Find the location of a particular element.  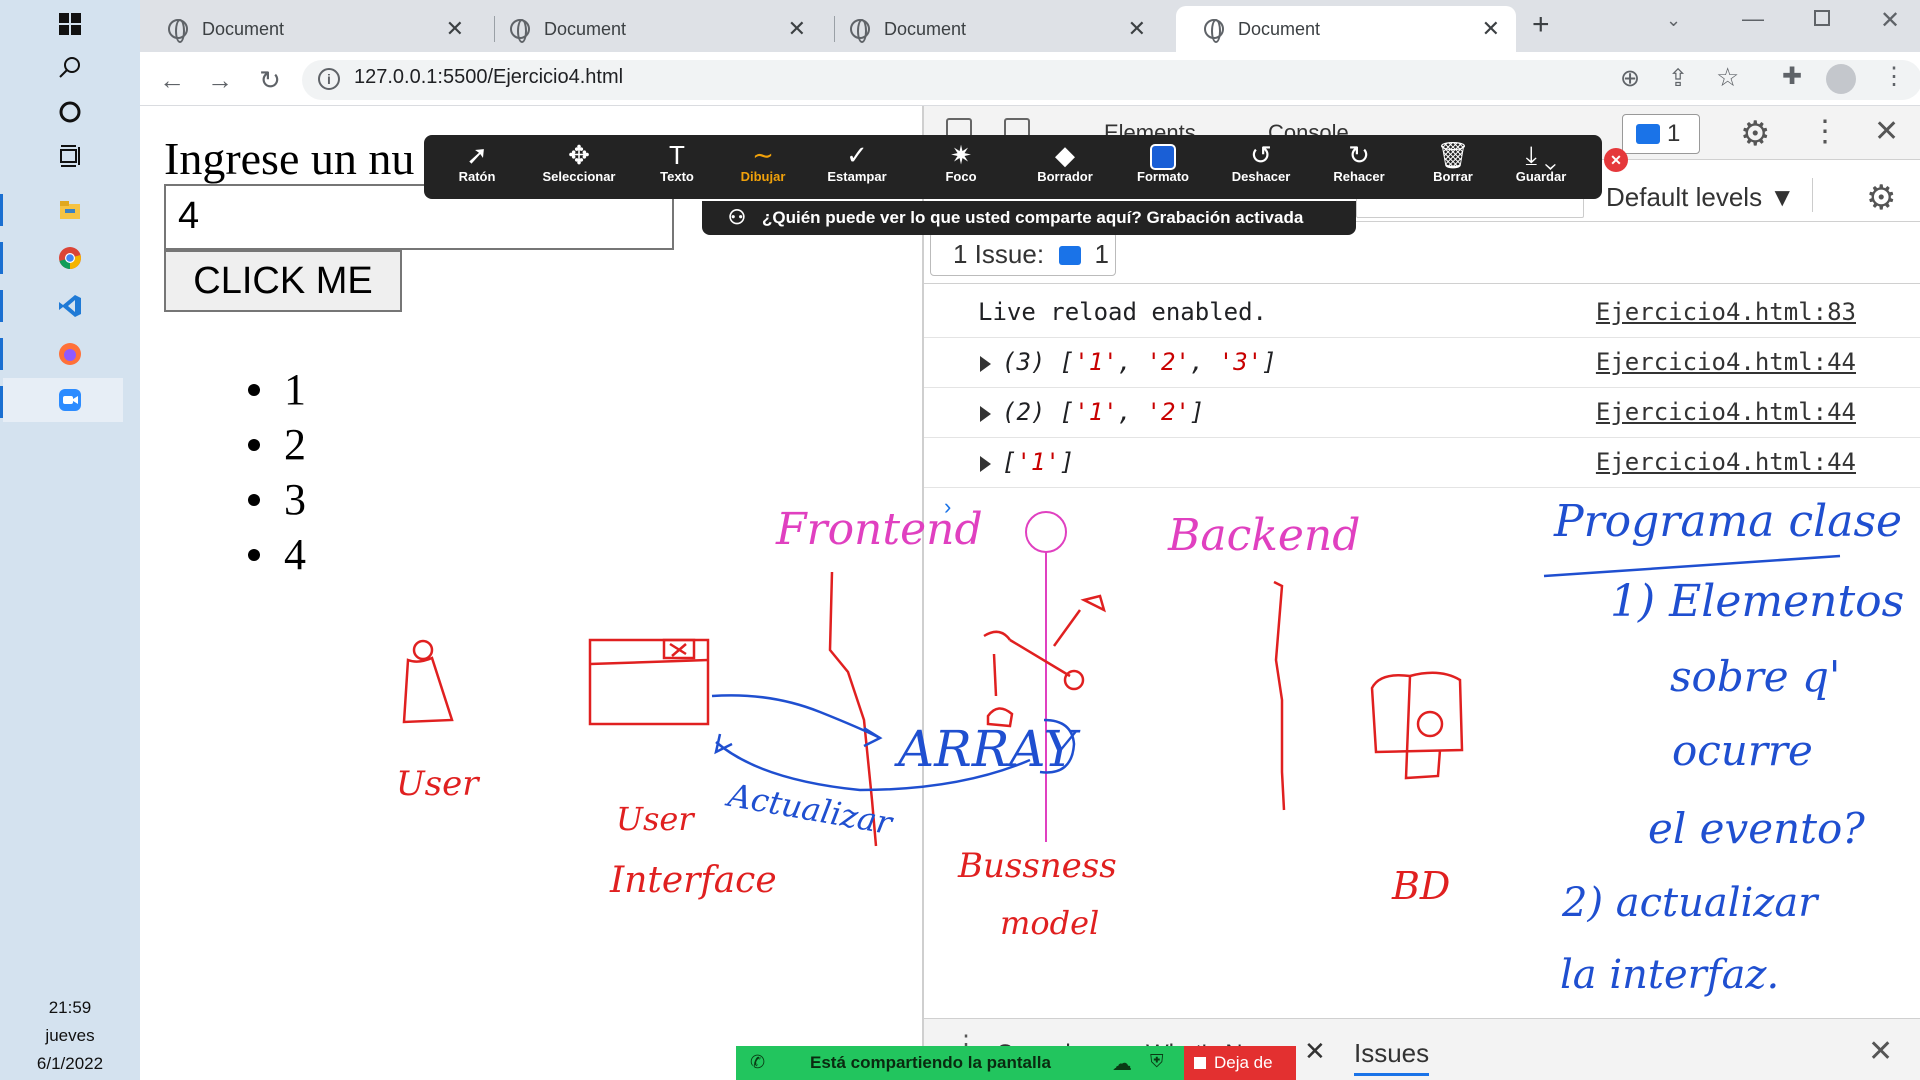

array-suffix: ] is located at coordinates (1067, 462).